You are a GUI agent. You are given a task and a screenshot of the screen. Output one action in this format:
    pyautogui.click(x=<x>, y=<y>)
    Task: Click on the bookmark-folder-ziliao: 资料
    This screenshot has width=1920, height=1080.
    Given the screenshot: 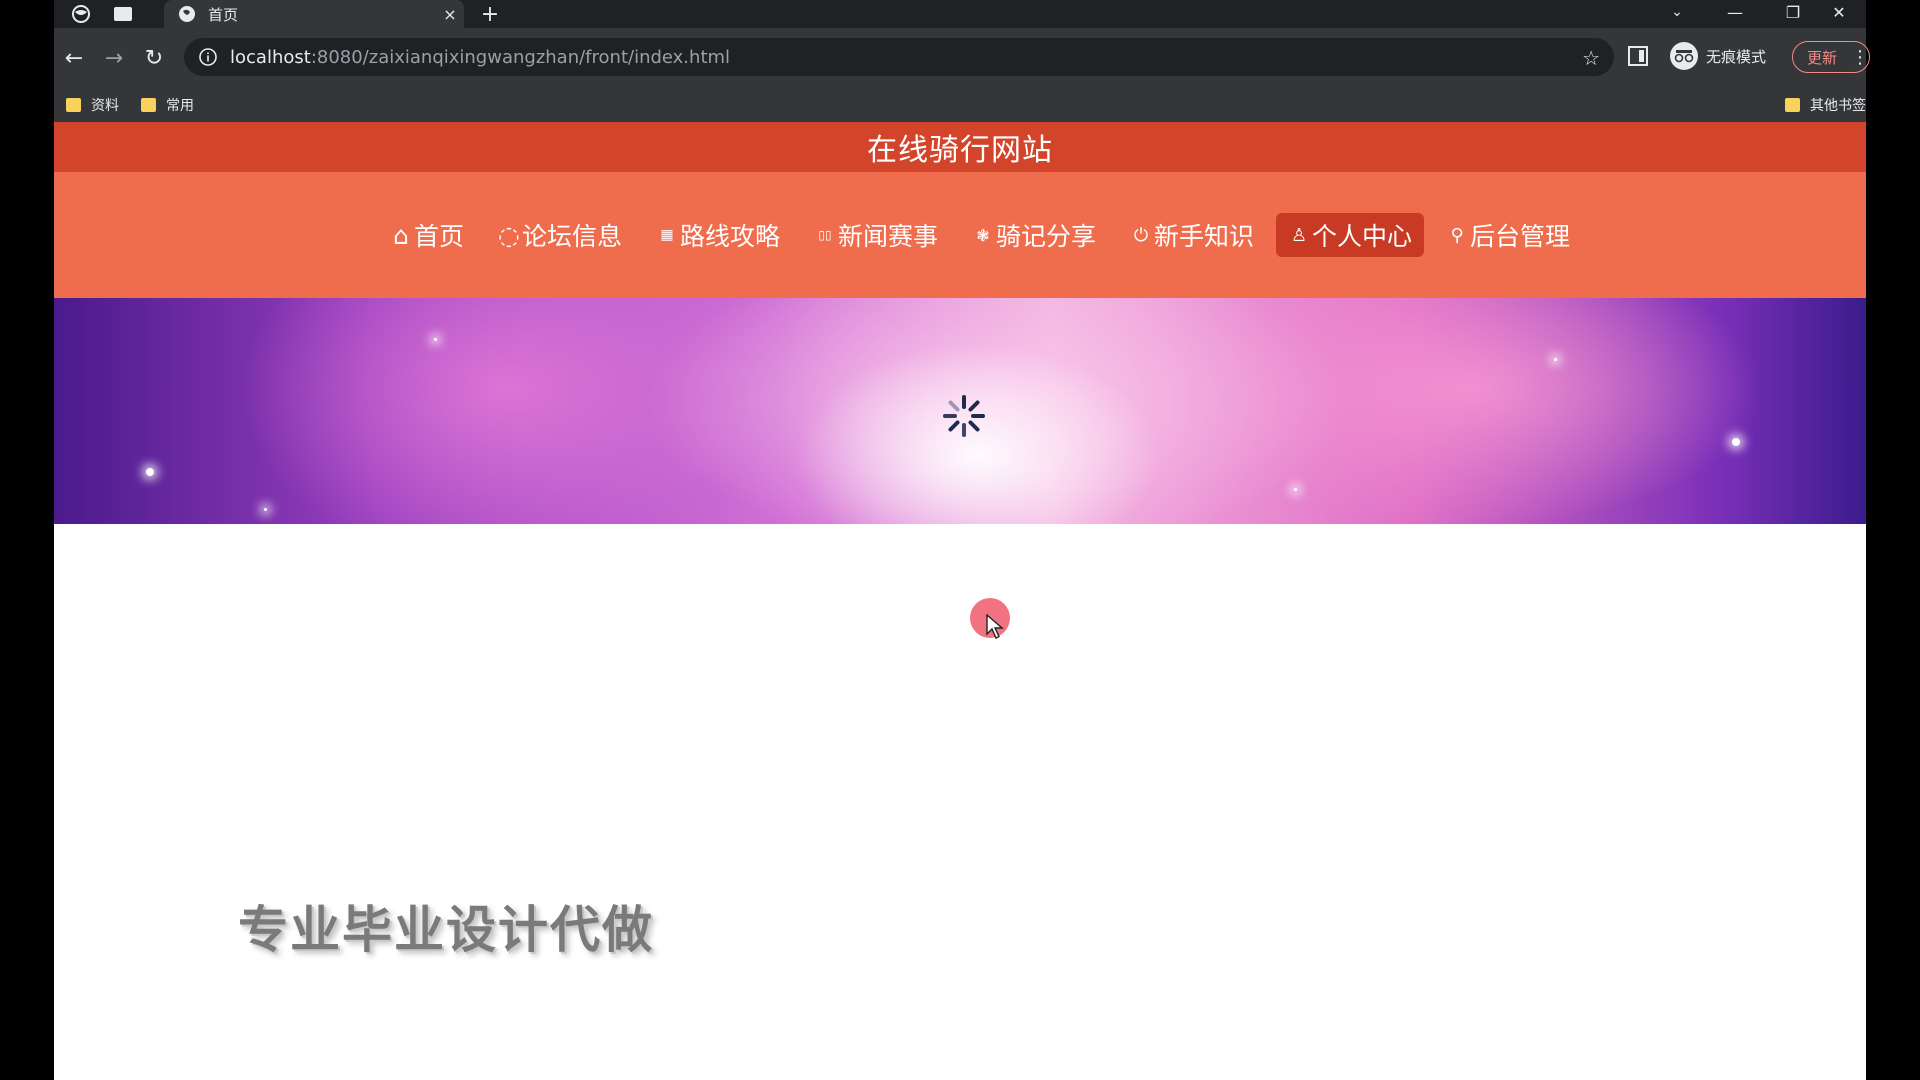 What is the action you would take?
    pyautogui.click(x=92, y=105)
    